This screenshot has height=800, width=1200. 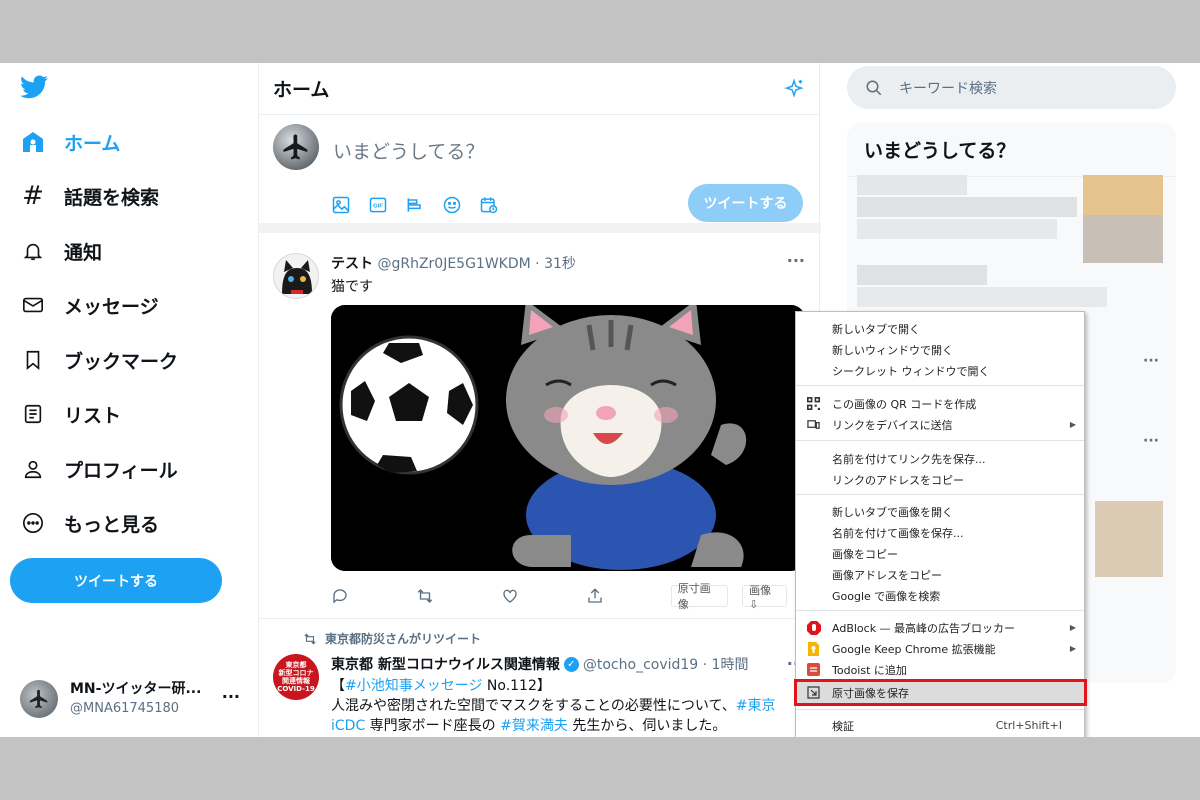 I want to click on trends-title: いまどうしてる？, so click(x=1011, y=150).